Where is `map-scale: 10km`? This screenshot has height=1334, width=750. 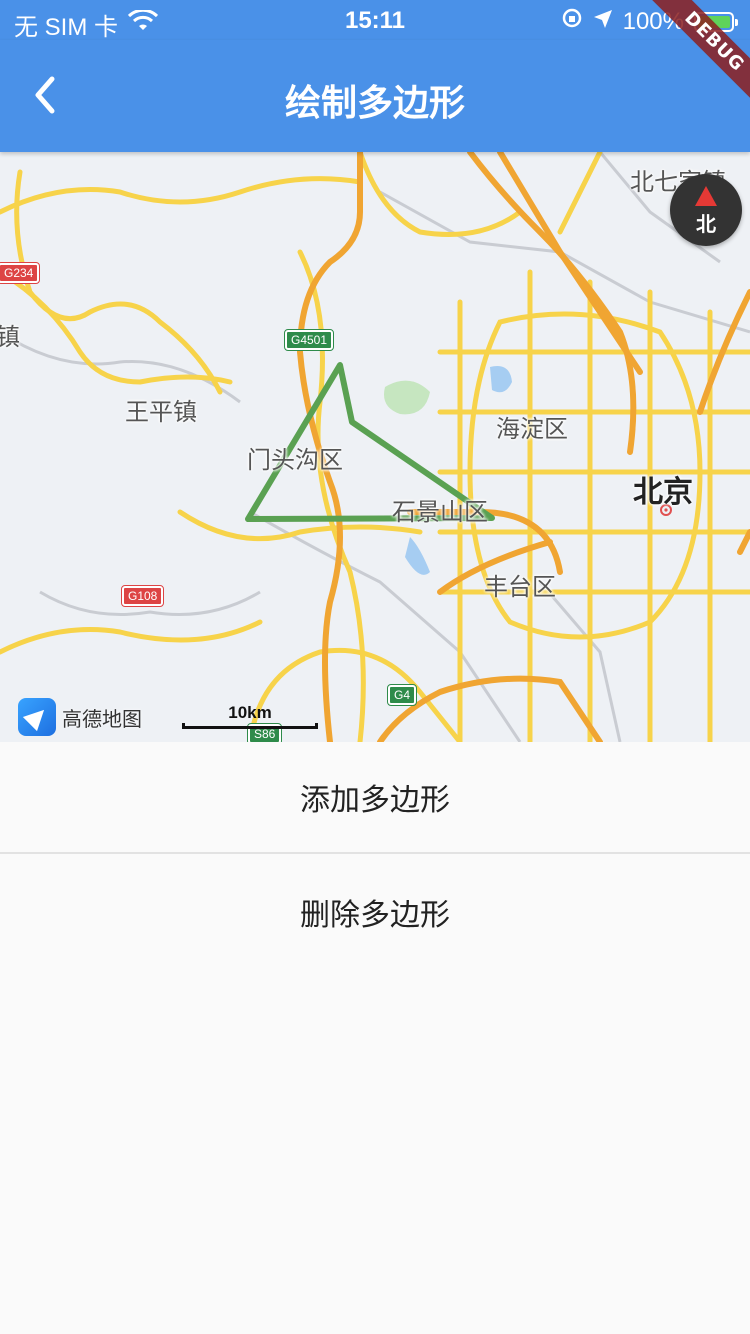 map-scale: 10km is located at coordinates (250, 716).